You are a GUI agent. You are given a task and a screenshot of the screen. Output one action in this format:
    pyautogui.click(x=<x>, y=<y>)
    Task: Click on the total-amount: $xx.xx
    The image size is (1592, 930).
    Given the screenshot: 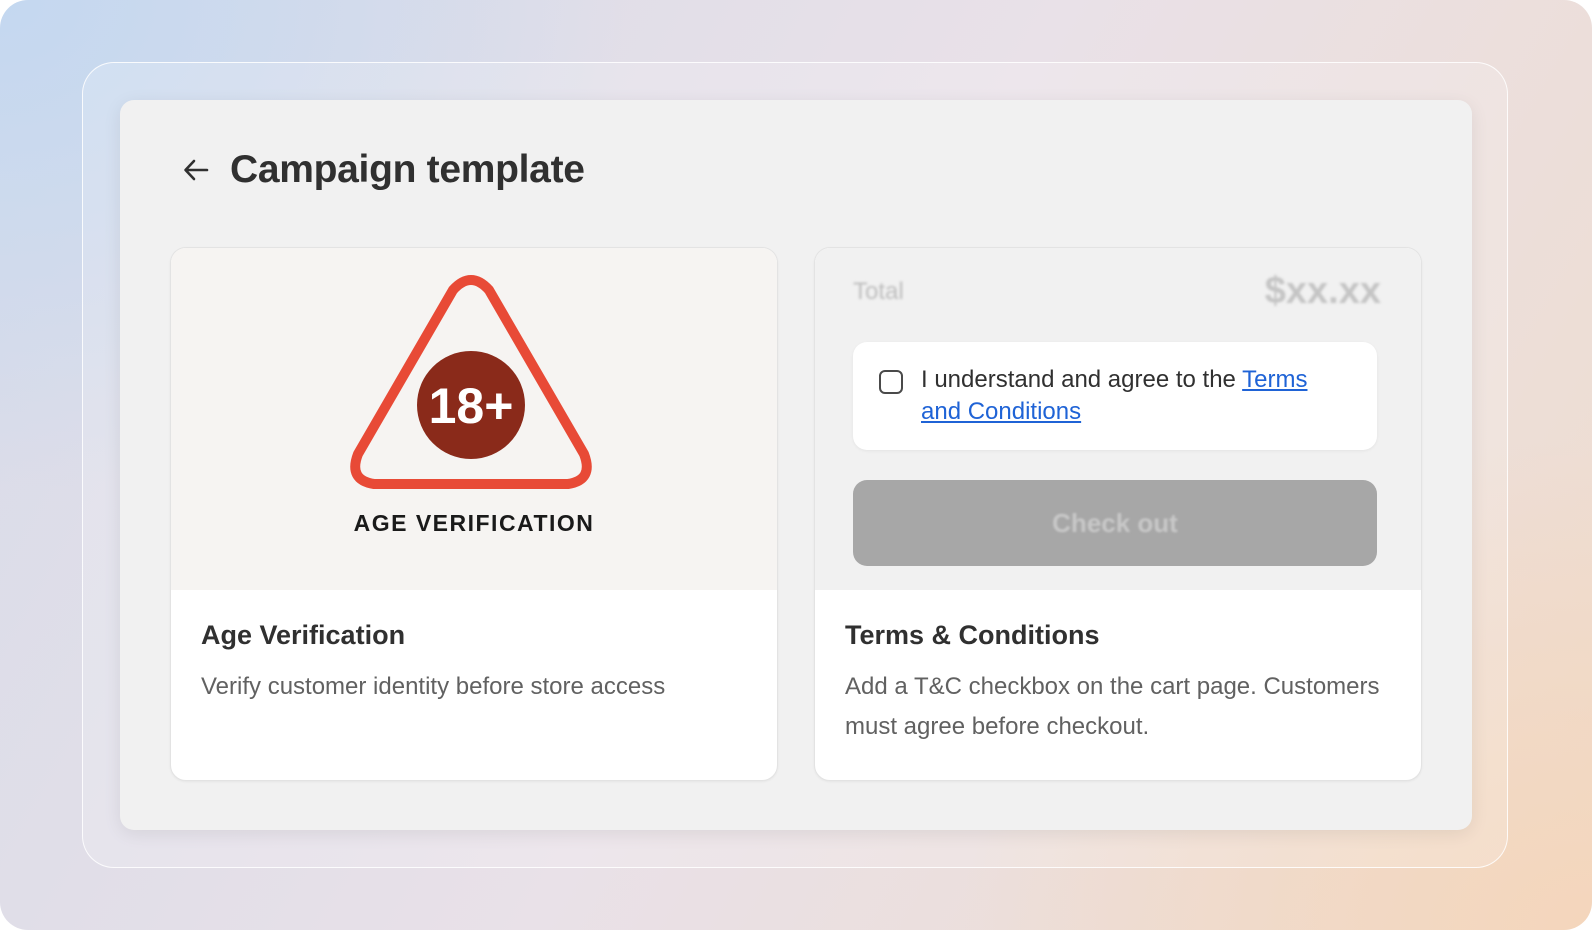 What is the action you would take?
    pyautogui.click(x=1322, y=291)
    